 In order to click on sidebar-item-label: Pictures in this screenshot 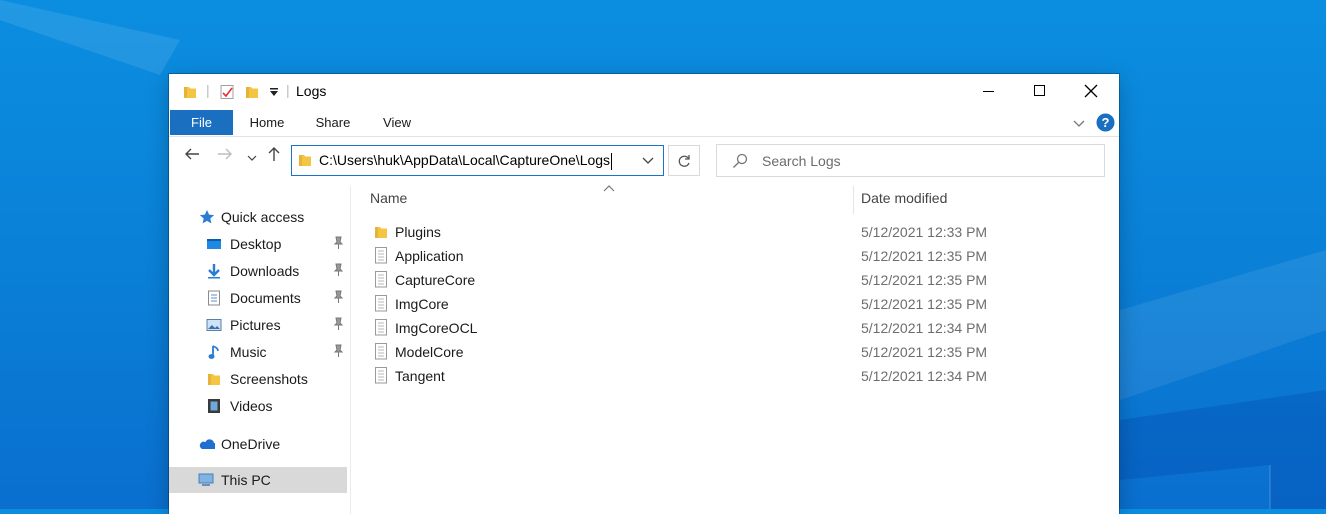, I will do `click(255, 325)`.